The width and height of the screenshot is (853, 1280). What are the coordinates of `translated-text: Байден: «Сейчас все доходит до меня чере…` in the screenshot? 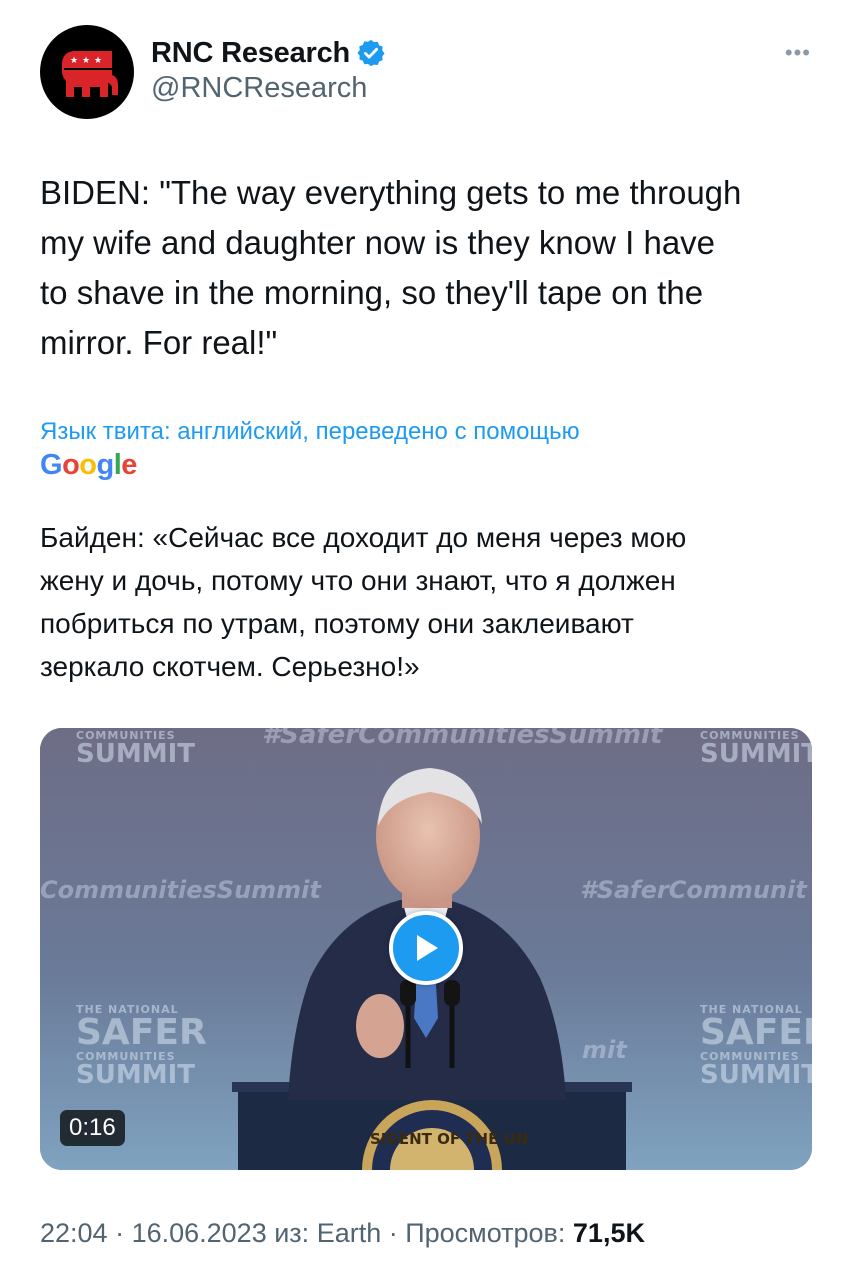 It's located at (363, 602).